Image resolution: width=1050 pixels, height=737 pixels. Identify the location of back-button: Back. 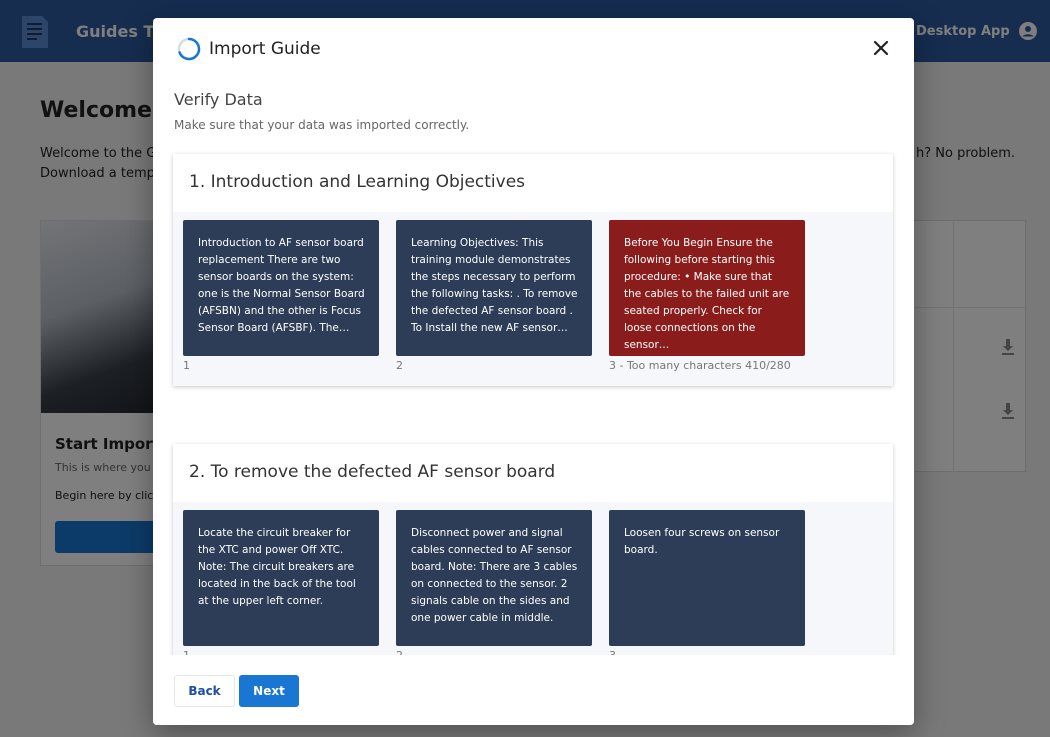
(204, 691).